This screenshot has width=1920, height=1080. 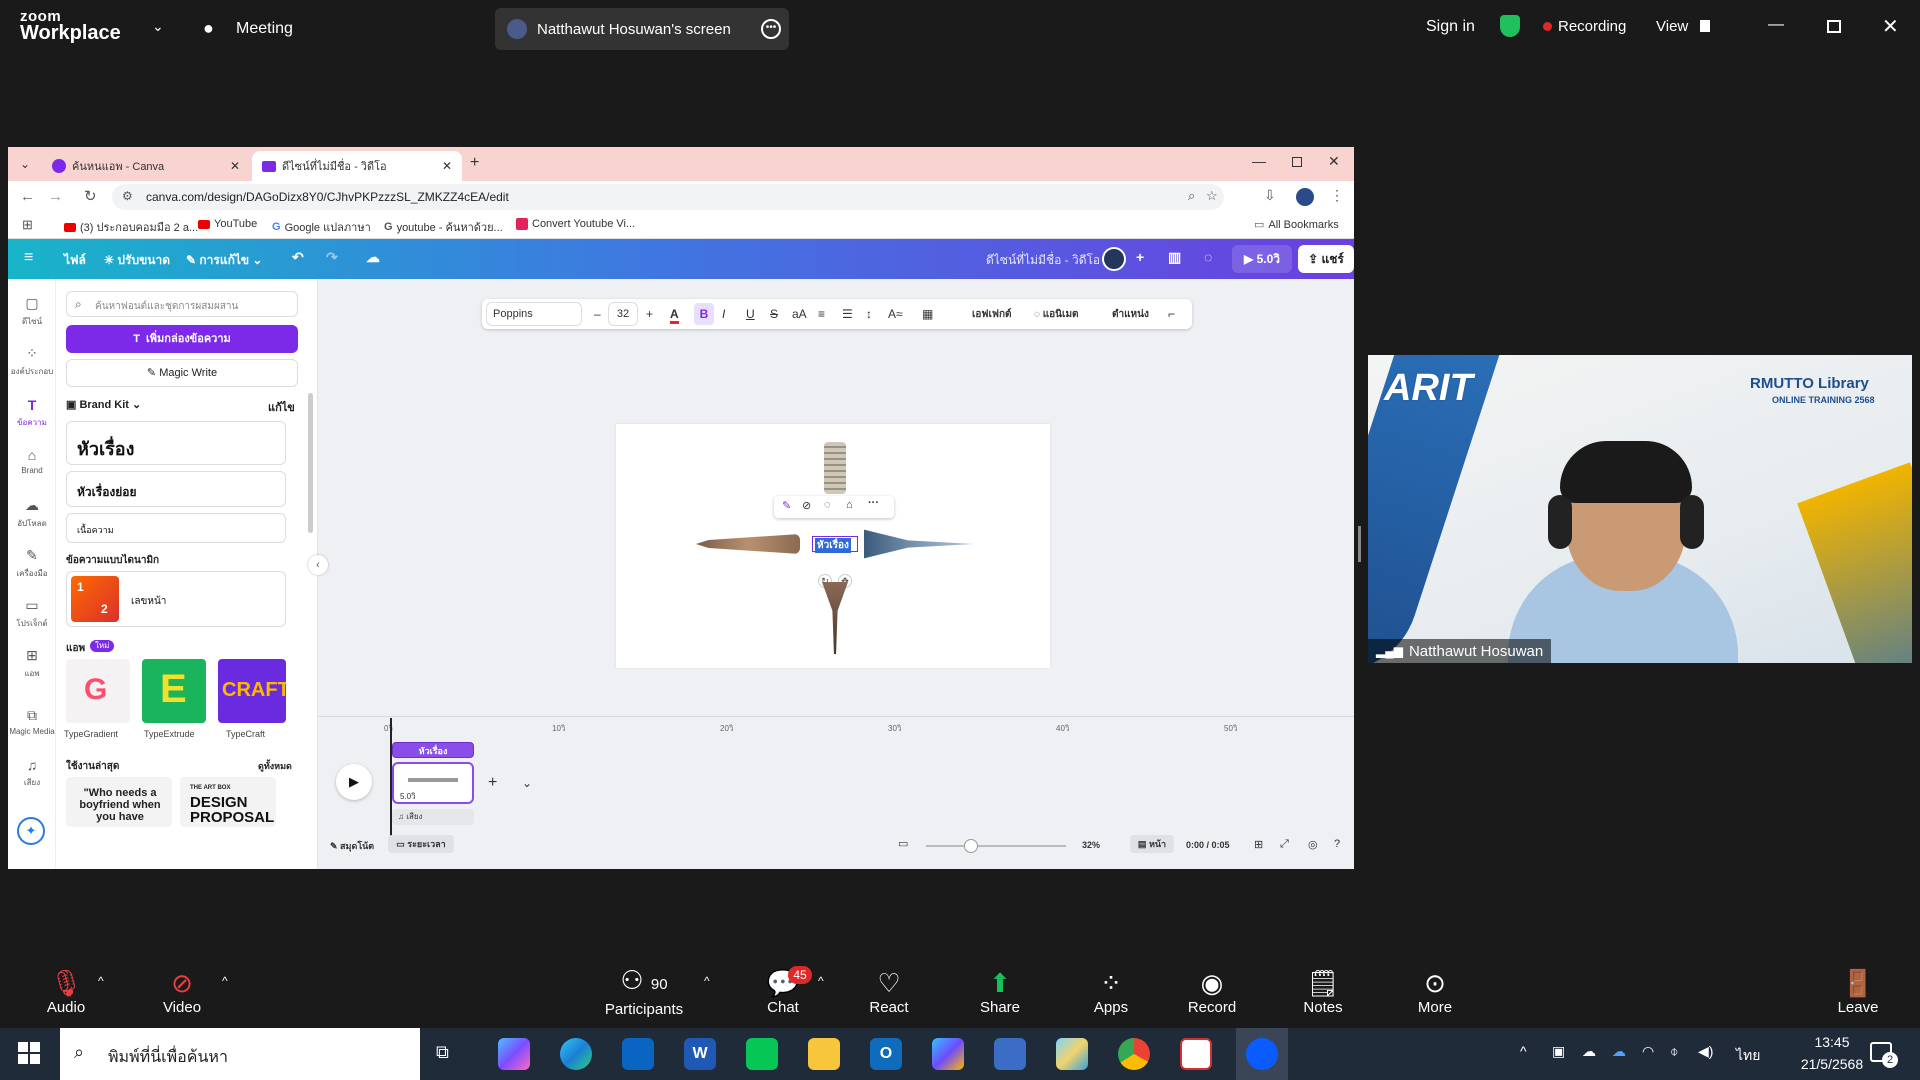 I want to click on tray-cloud-icon: ☁, so click(x=1589, y=1051).